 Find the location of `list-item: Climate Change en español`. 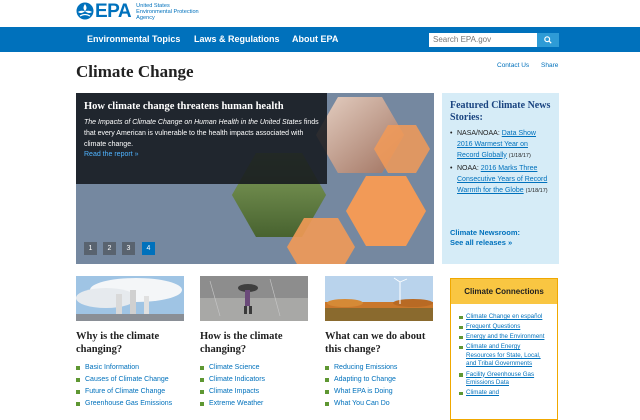

list-item: Climate Change en español is located at coordinates (505, 317).